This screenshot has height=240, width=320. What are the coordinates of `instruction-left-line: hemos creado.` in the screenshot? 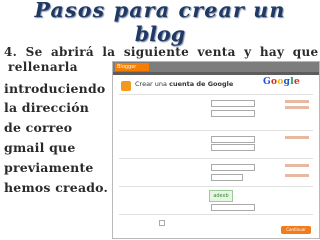 It's located at (56, 187).